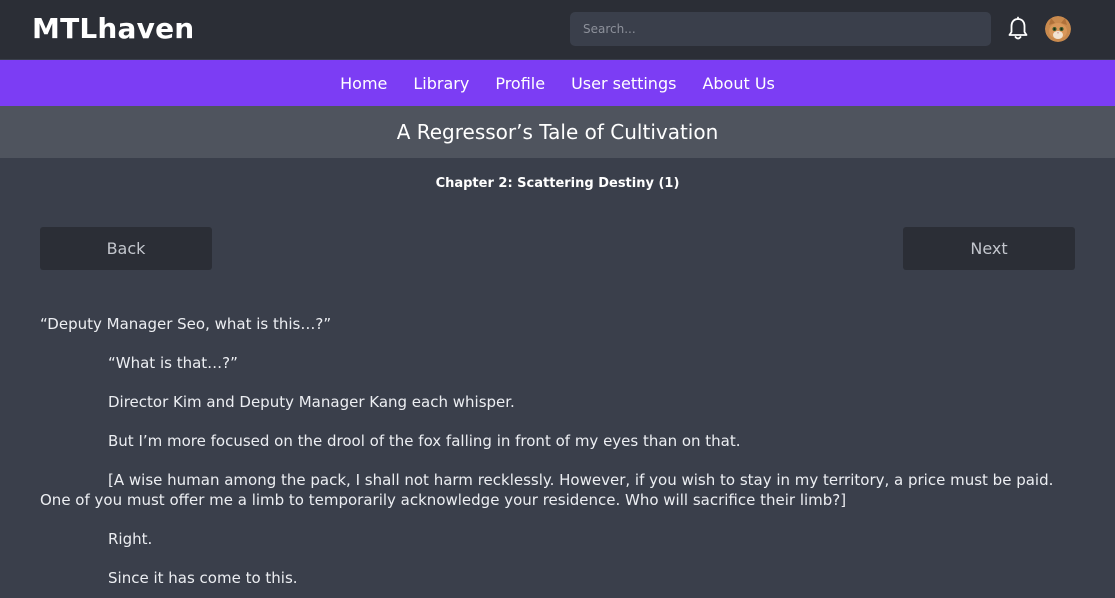 This screenshot has height=598, width=1115. I want to click on nav-library: Library, so click(441, 83).